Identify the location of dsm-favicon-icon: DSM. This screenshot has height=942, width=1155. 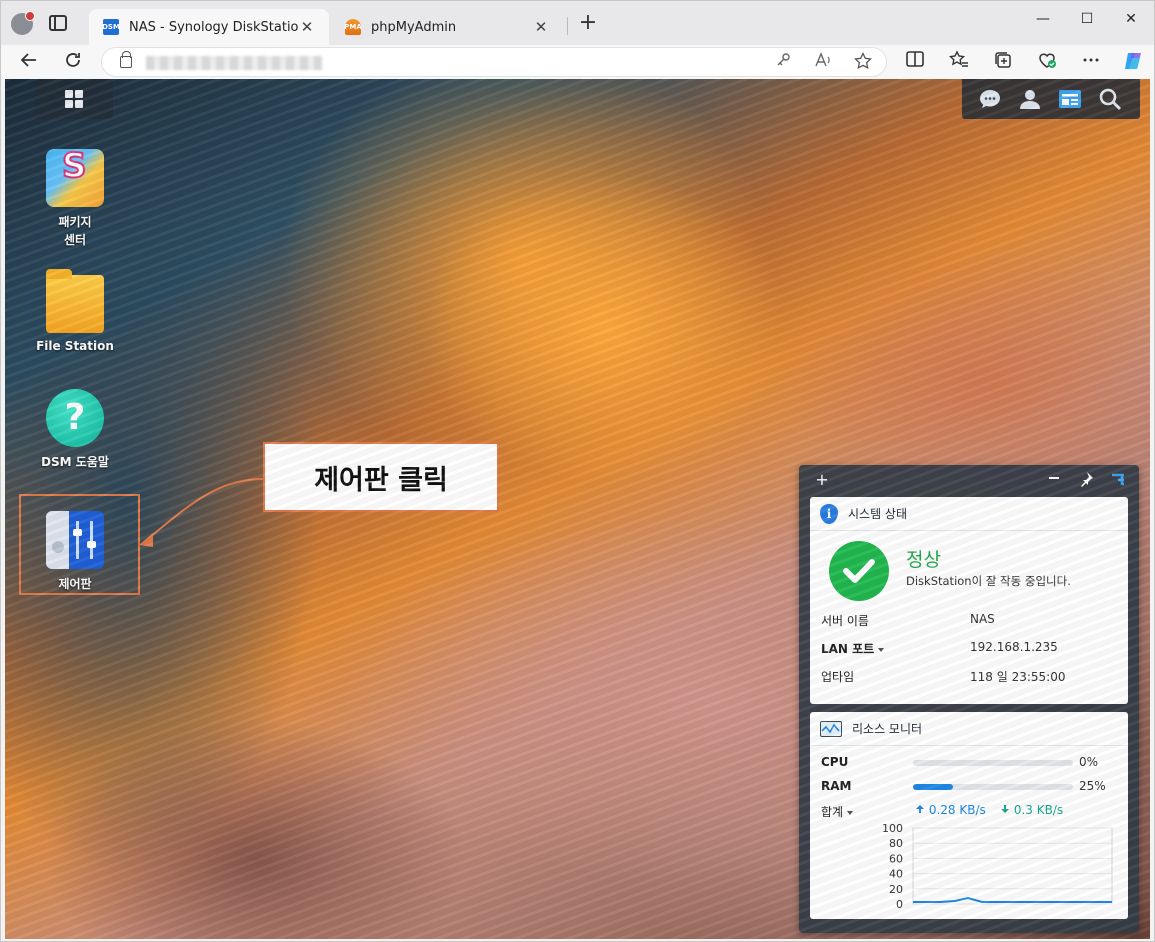
(111, 27).